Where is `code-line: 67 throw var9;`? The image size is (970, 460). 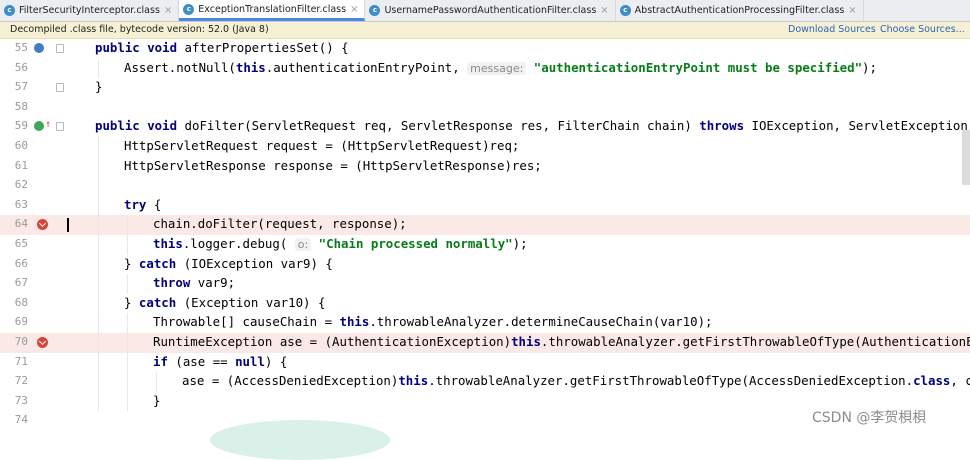
code-line: 67 throw var9; is located at coordinates (485, 284).